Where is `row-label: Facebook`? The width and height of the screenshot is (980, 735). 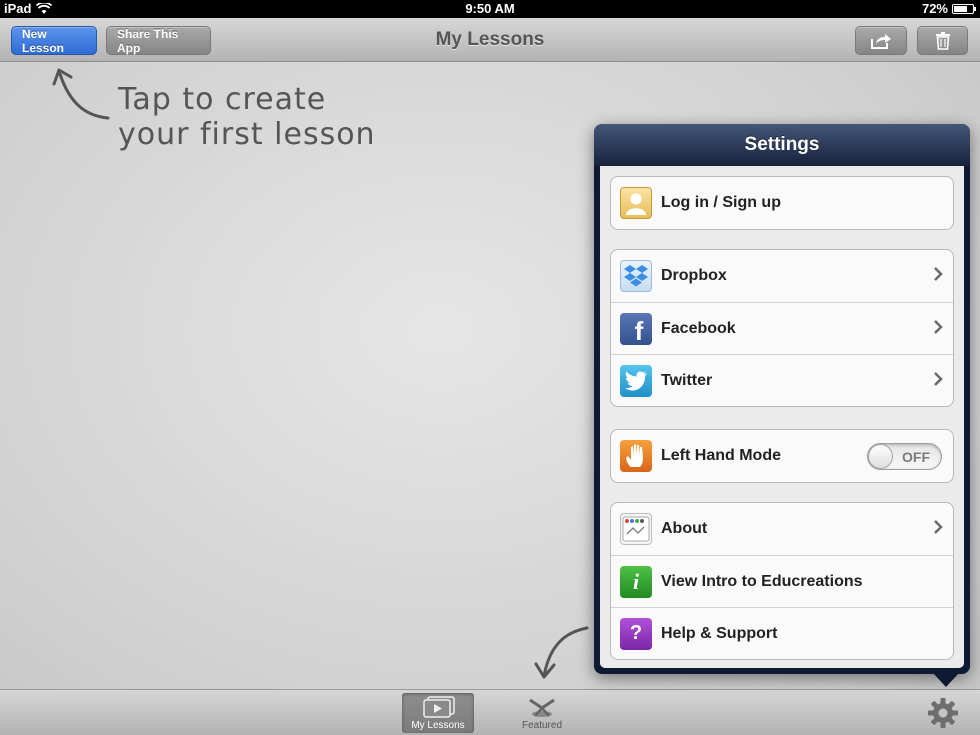 row-label: Facebook is located at coordinates (698, 328).